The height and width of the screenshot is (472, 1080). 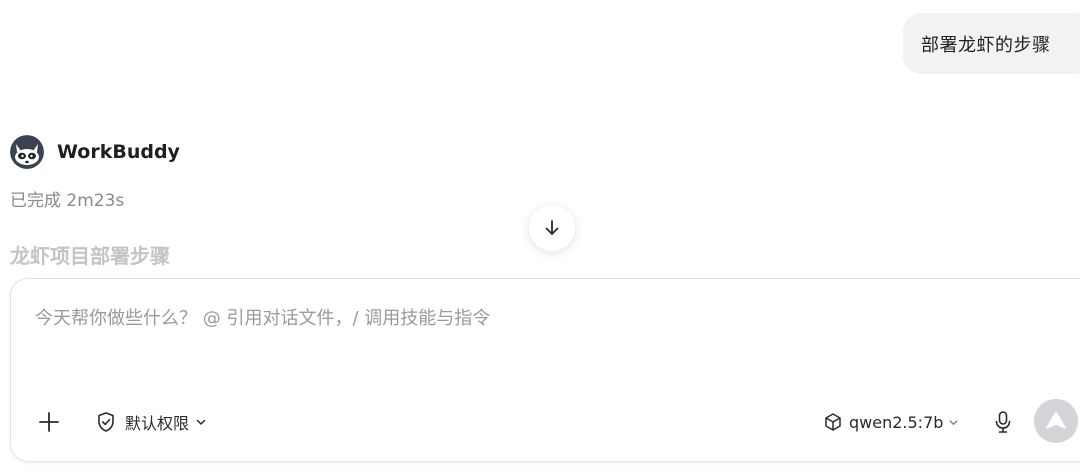 I want to click on voice-input-button, so click(x=1003, y=422).